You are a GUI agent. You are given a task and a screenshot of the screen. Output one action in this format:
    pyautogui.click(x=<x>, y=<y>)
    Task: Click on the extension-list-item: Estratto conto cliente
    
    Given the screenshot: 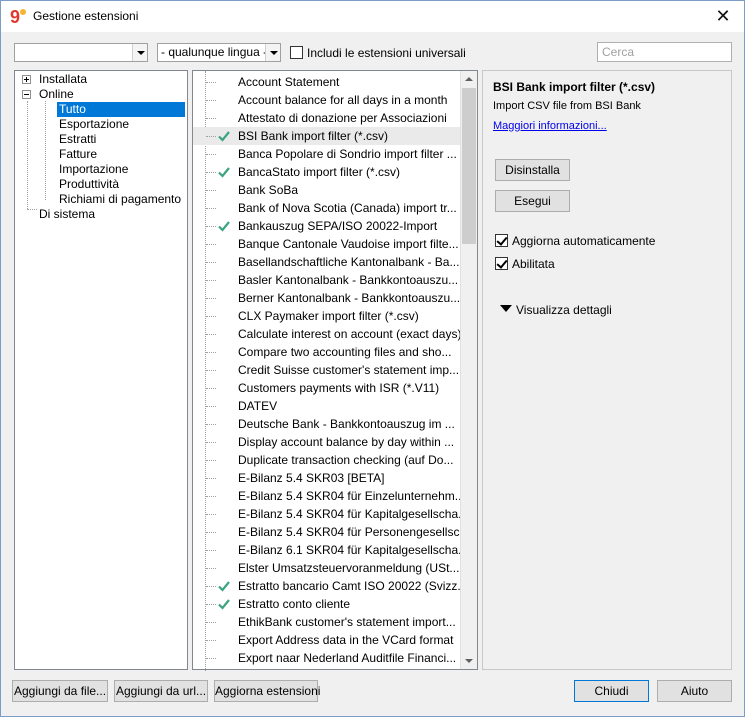 What is the action you would take?
    pyautogui.click(x=327, y=604)
    